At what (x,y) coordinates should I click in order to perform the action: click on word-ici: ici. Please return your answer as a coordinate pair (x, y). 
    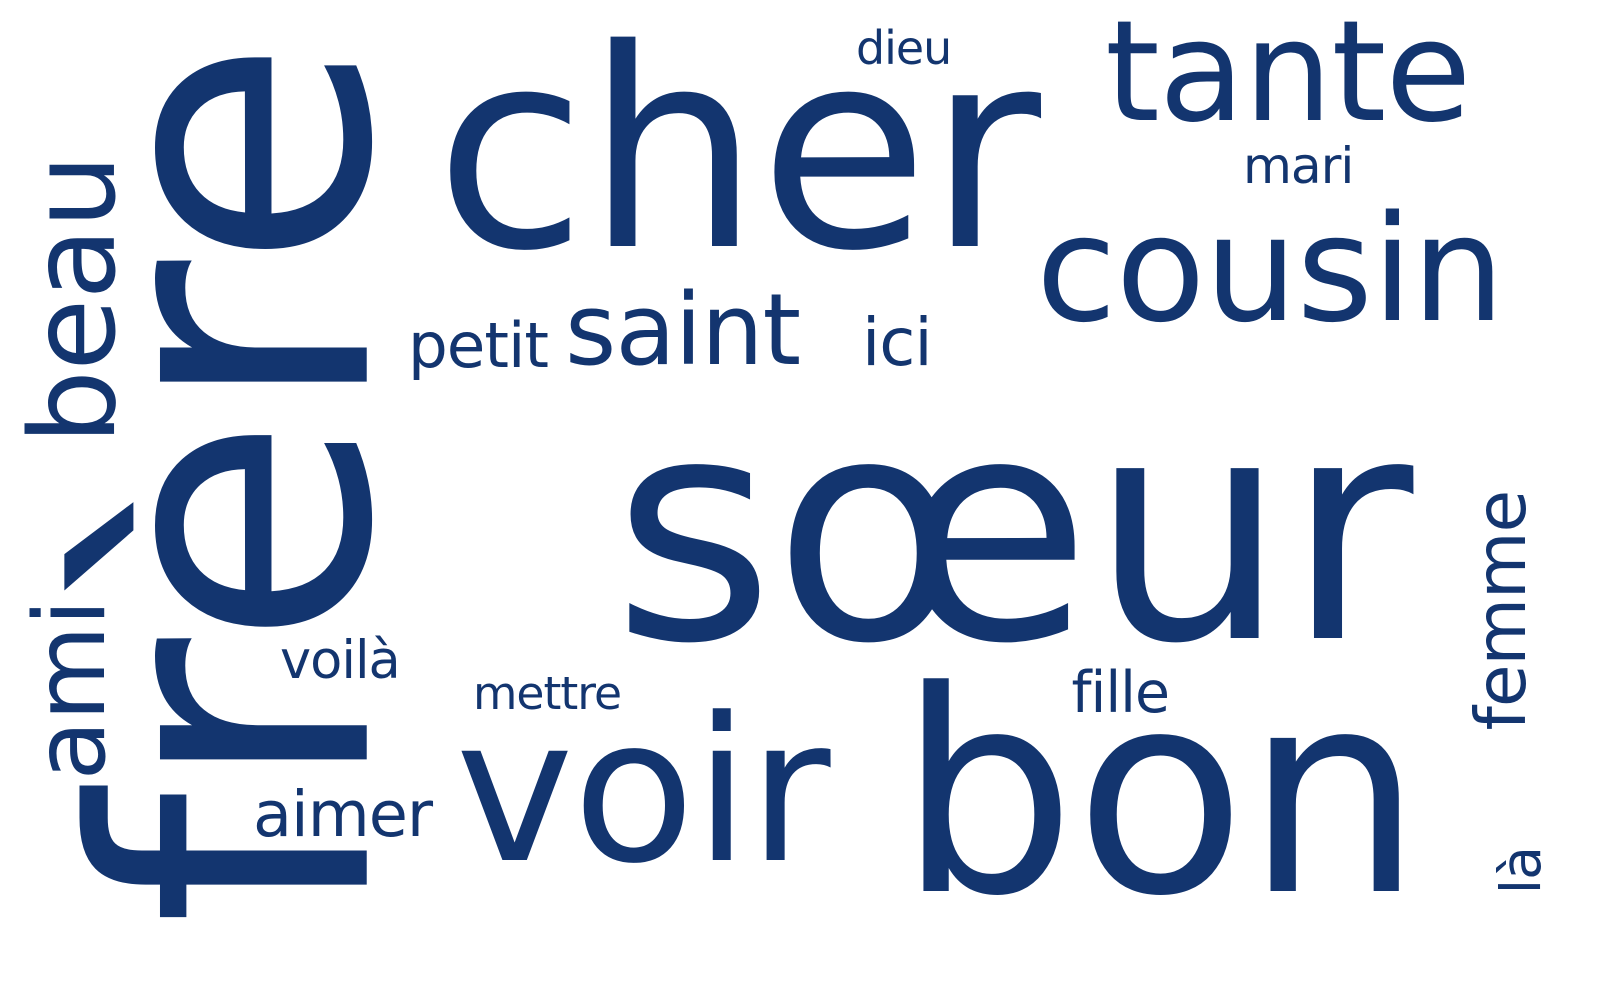
    Looking at the image, I should click on (897, 342).